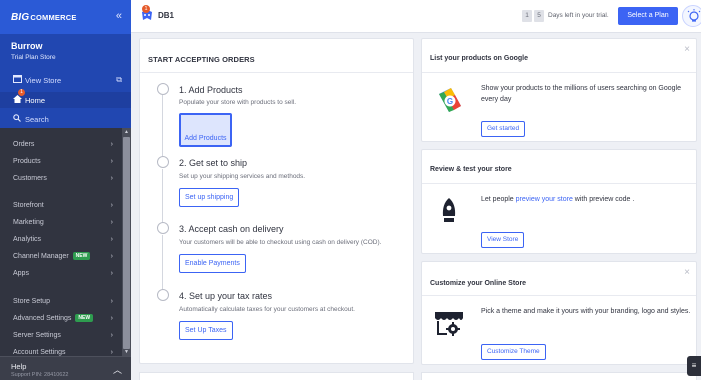 The width and height of the screenshot is (701, 380). I want to click on home-icon, so click(19, 100).